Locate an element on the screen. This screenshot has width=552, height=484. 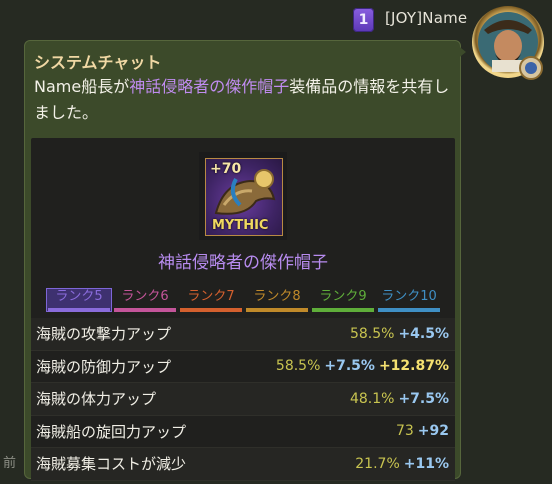
rank-tab-6: ランク6 is located at coordinates (145, 300).